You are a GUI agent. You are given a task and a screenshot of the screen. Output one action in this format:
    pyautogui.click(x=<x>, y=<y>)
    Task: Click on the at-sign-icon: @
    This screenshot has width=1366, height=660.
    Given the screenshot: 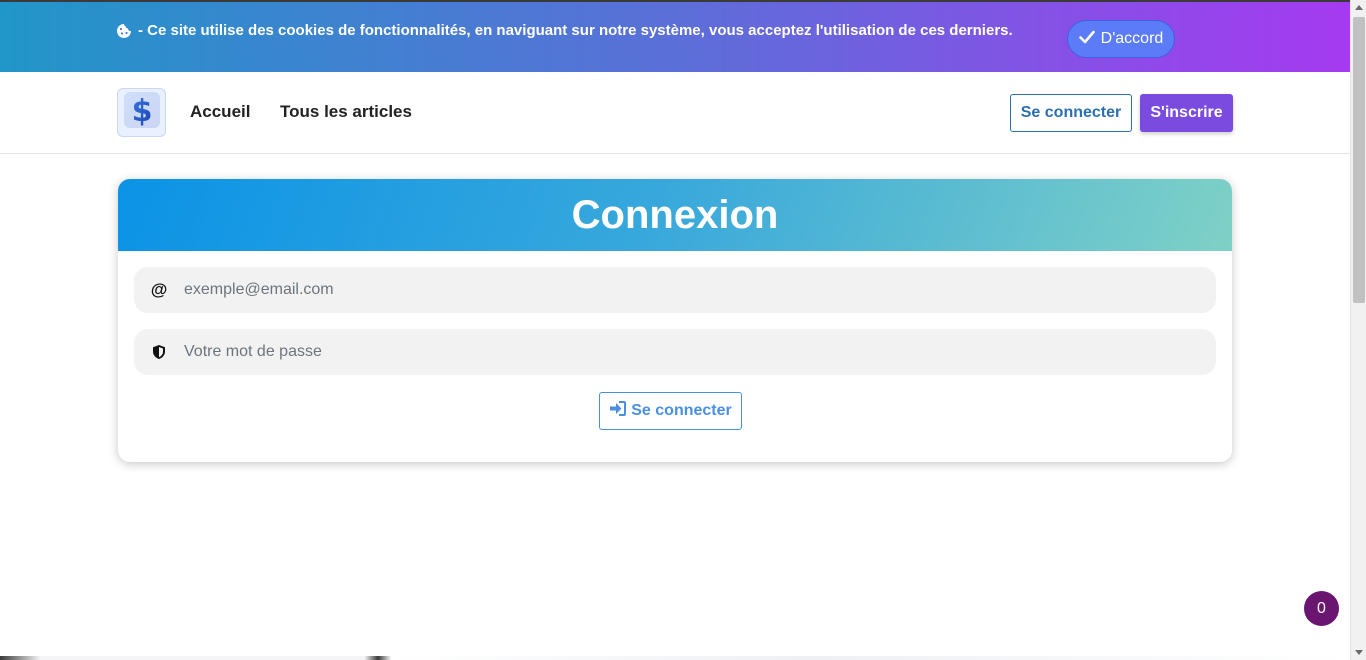 What is the action you would take?
    pyautogui.click(x=159, y=289)
    